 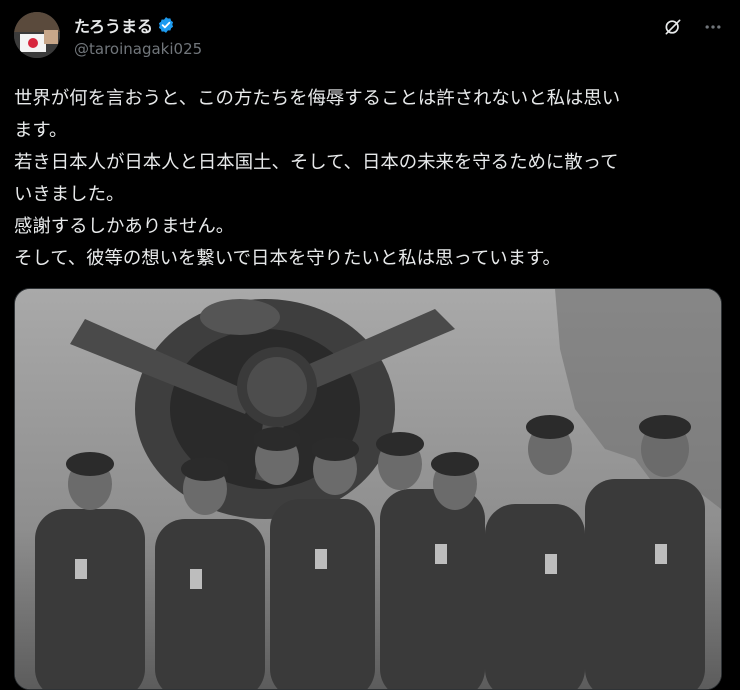 What do you see at coordinates (713, 27) in the screenshot?
I see `more-icon` at bounding box center [713, 27].